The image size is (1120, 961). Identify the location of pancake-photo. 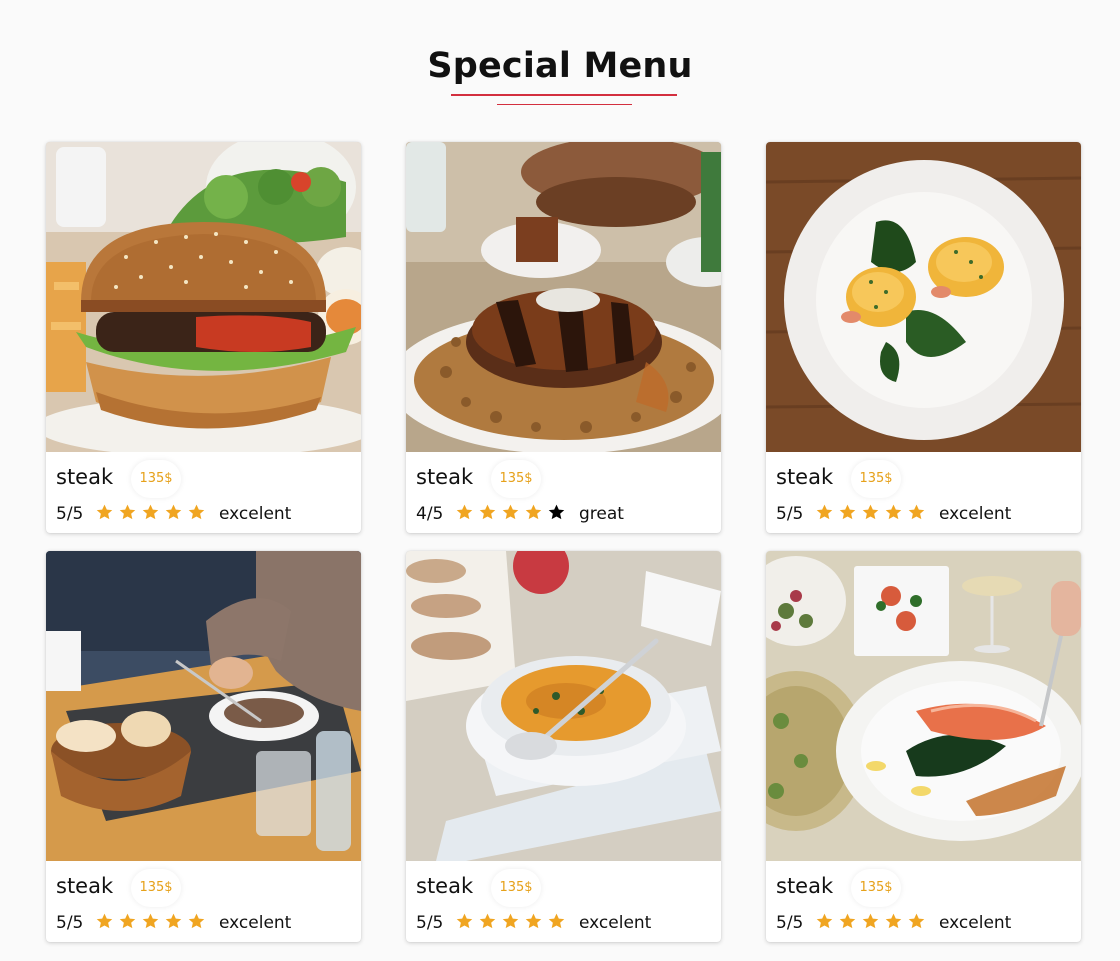
(563, 297).